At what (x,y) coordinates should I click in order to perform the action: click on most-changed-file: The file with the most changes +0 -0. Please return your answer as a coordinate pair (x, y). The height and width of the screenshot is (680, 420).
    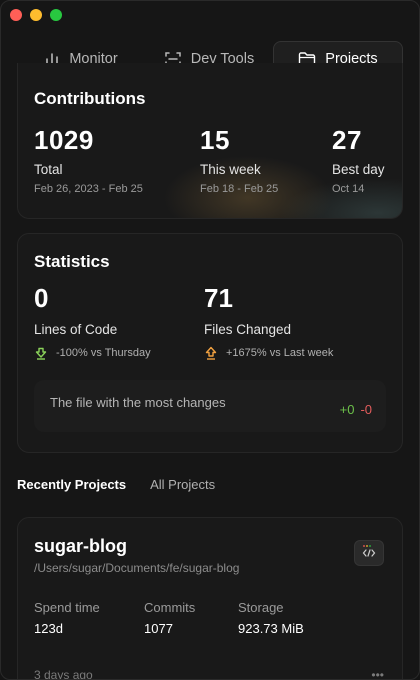
    Looking at the image, I should click on (210, 406).